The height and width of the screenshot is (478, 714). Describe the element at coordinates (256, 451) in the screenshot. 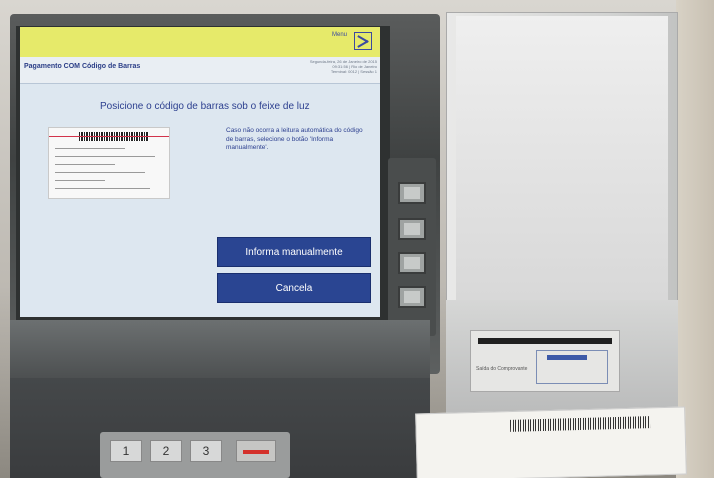

I see `keypad-cancel-key` at that location.